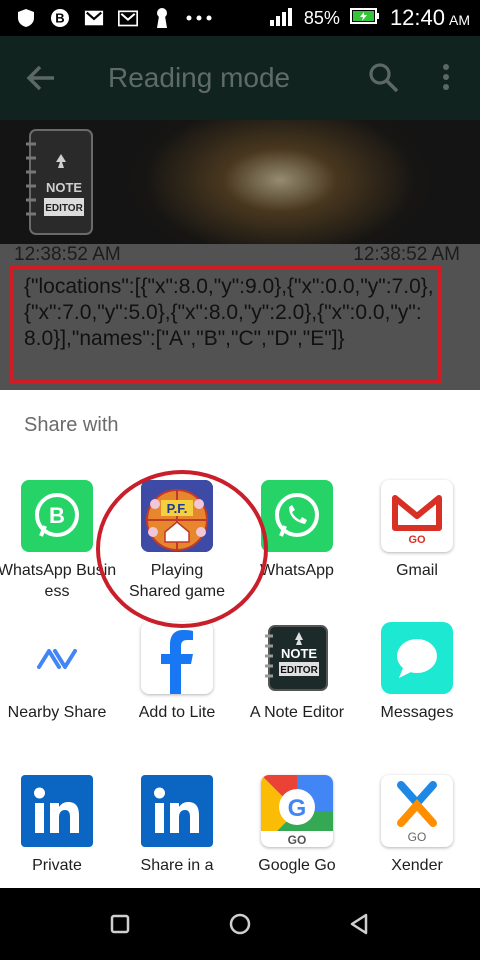 The image size is (480, 960). Describe the element at coordinates (384, 78) in the screenshot. I see `search-icon` at that location.